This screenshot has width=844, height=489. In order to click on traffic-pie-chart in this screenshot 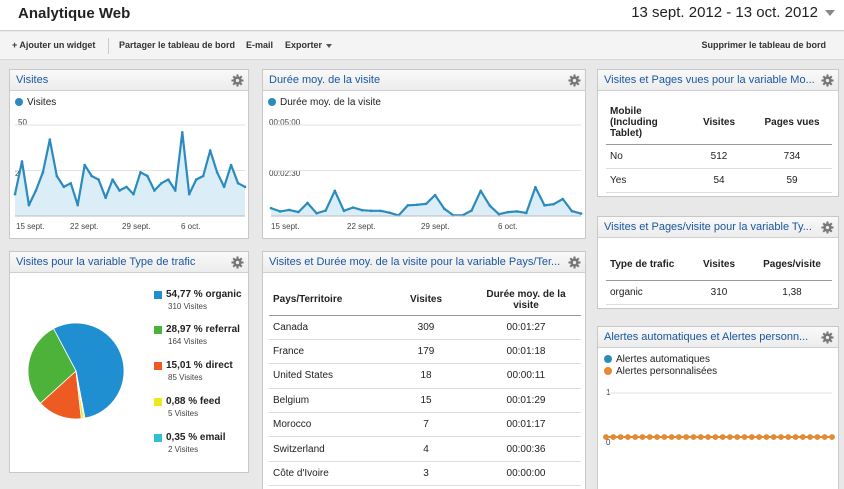, I will do `click(80, 362)`.